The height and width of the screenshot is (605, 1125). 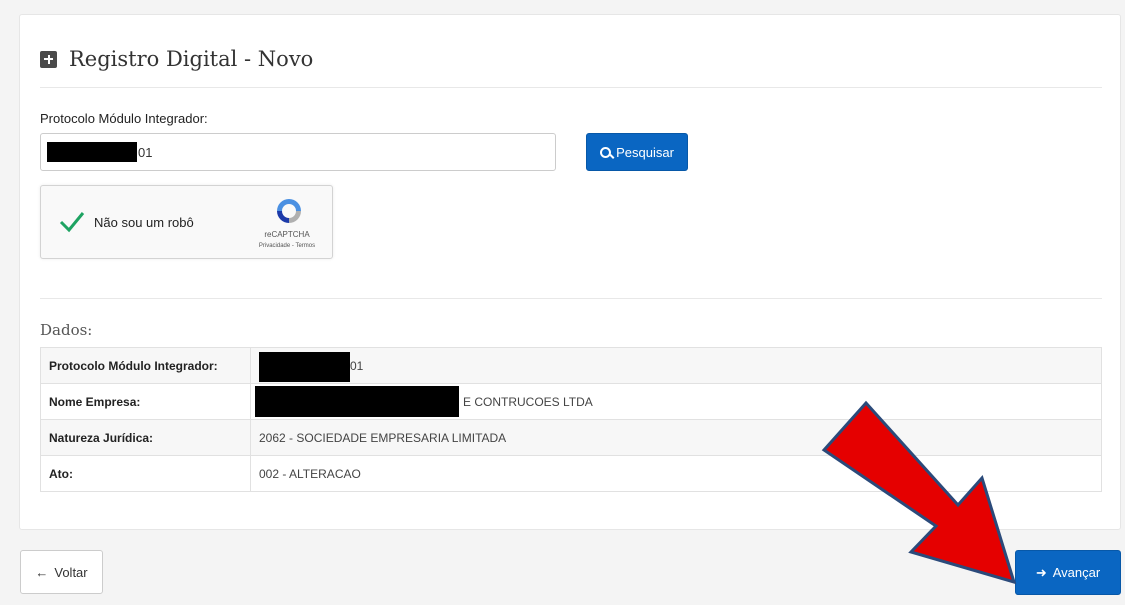 What do you see at coordinates (676, 473) in the screenshot?
I see `row-value: 002 - ALTERACAO` at bounding box center [676, 473].